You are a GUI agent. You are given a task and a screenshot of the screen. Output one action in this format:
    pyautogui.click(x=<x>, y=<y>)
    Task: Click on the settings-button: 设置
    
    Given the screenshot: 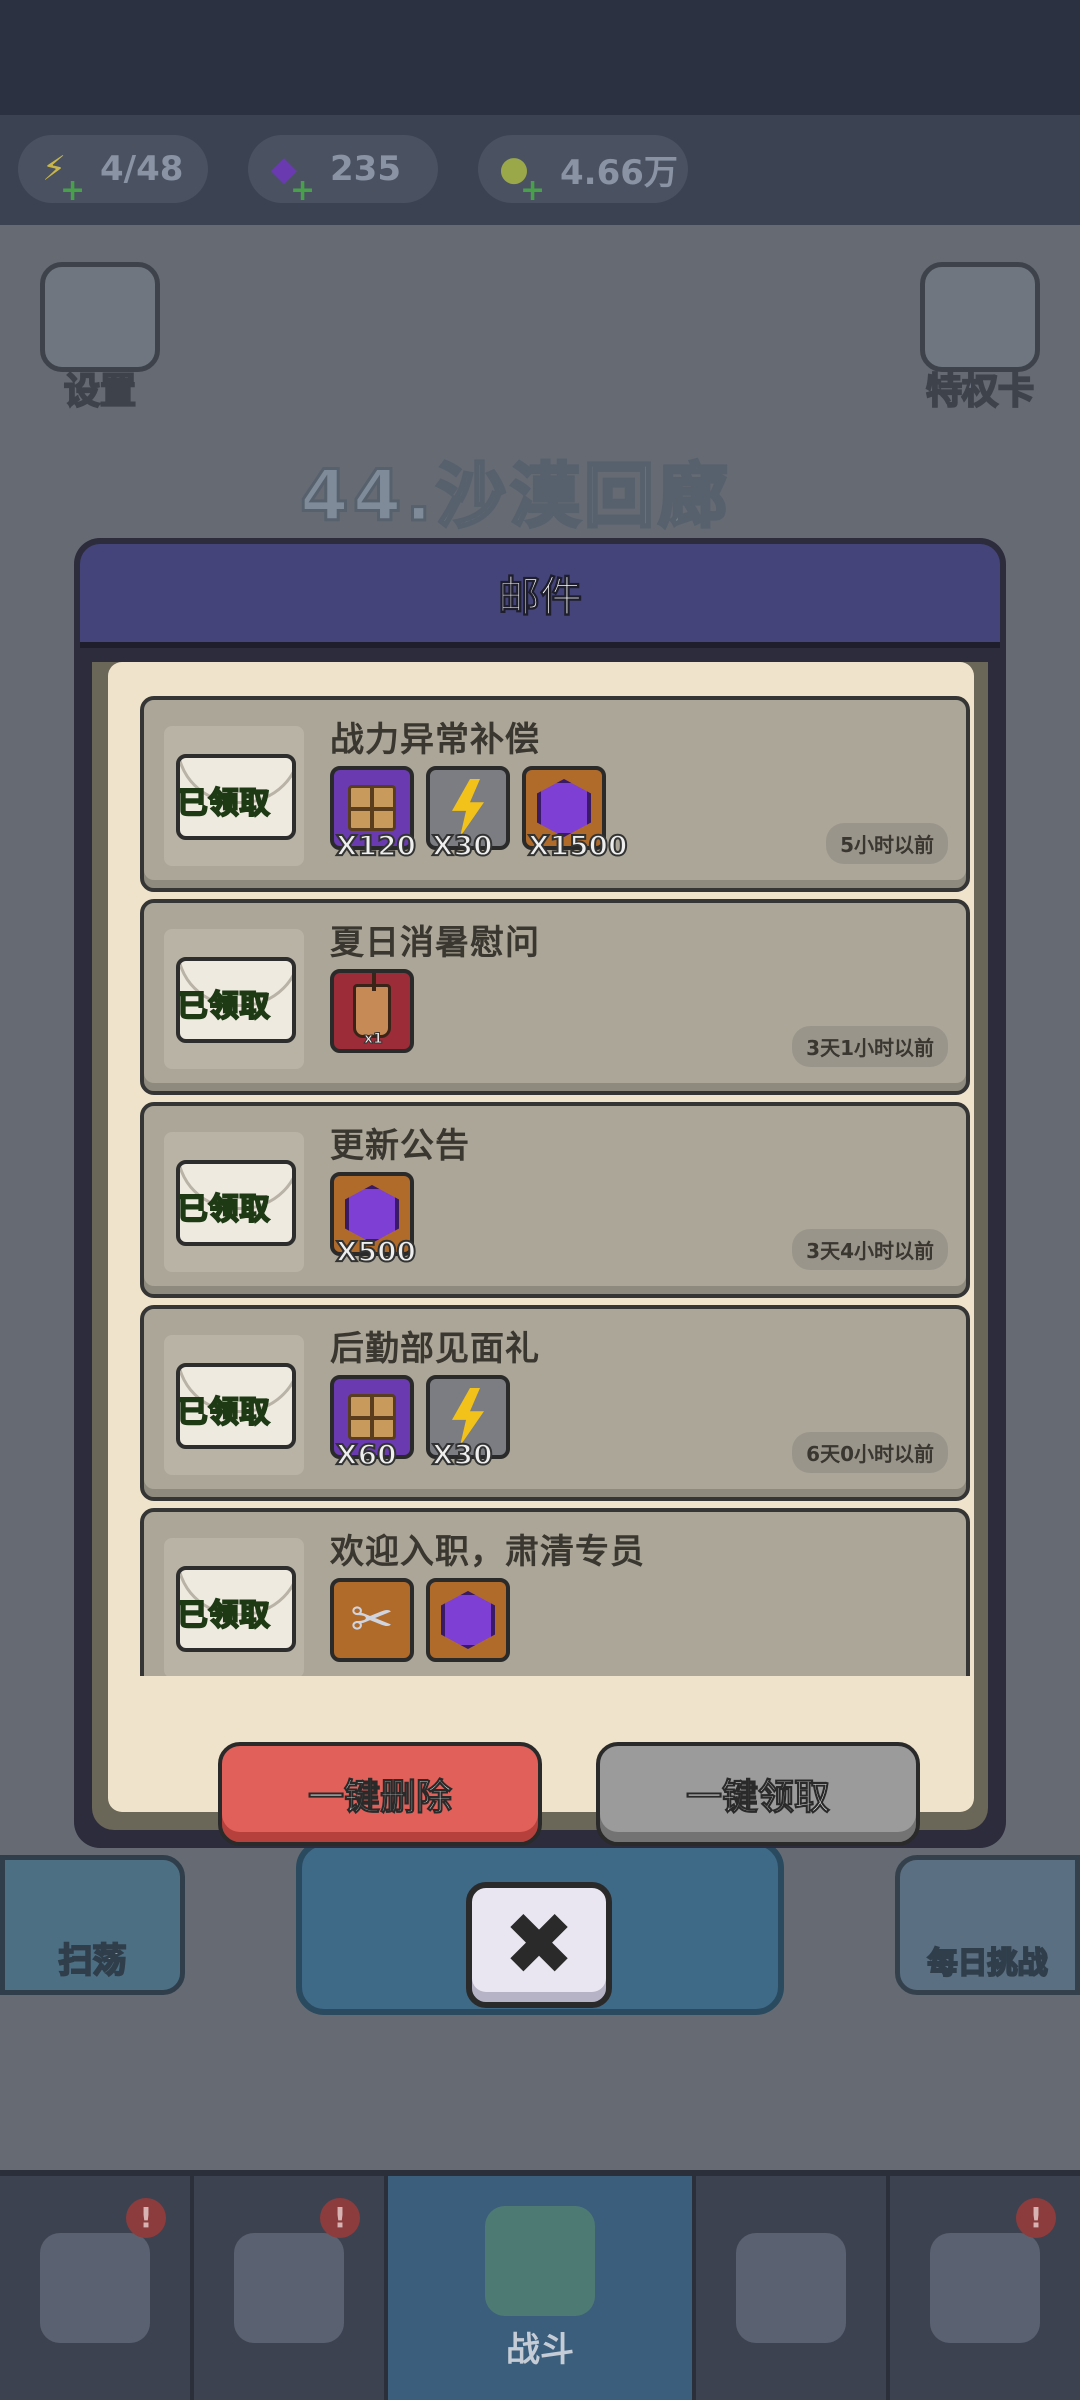 What is the action you would take?
    pyautogui.click(x=100, y=338)
    